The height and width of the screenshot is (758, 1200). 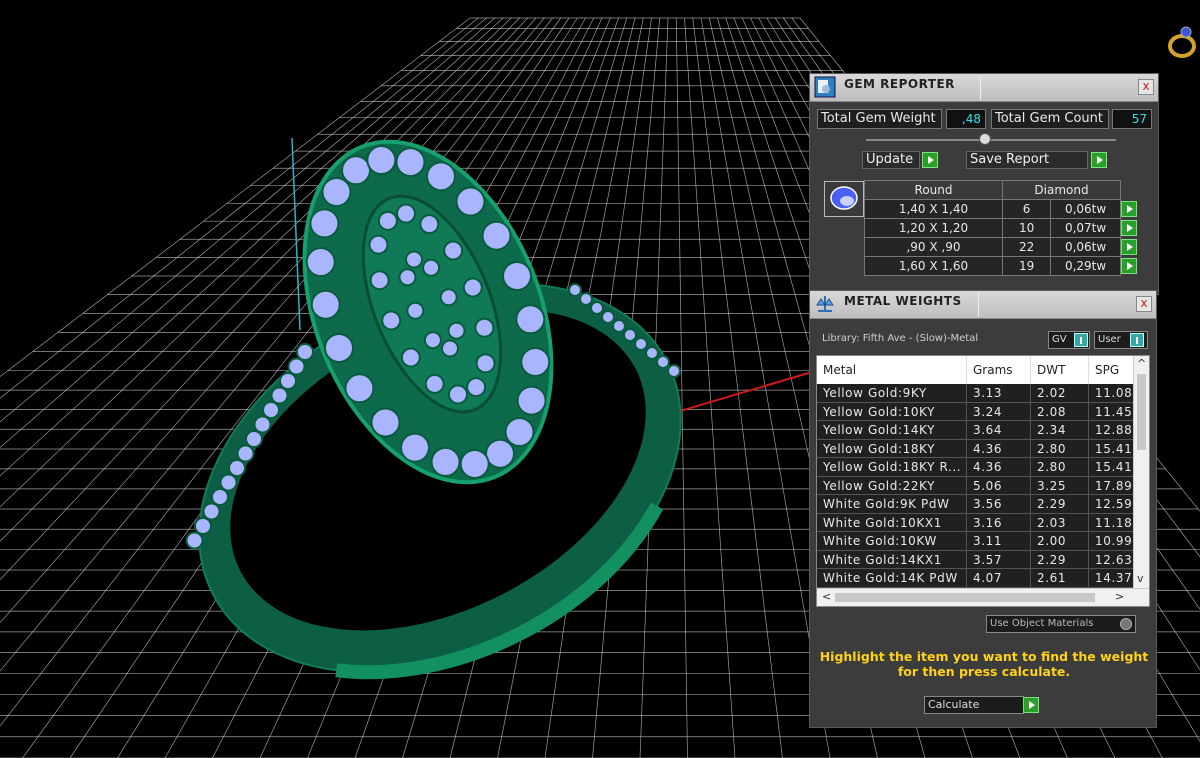 What do you see at coordinates (974, 705) in the screenshot?
I see `calculate-button: Calculate` at bounding box center [974, 705].